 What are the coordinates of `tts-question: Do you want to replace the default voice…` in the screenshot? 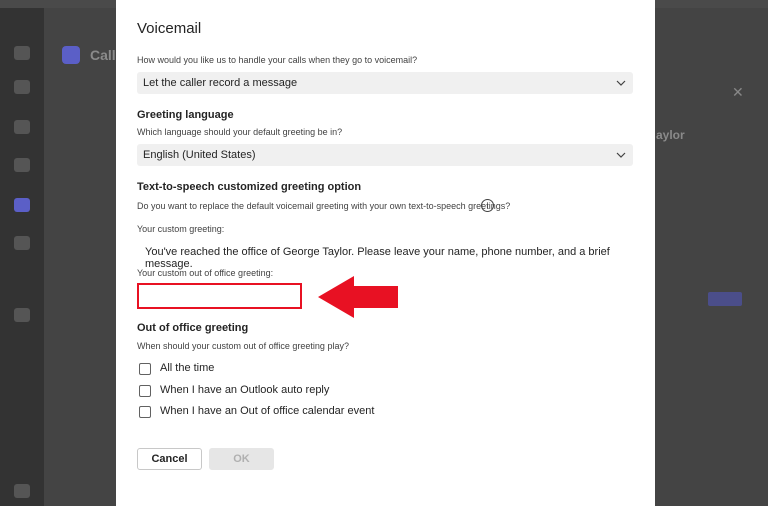 It's located at (324, 206).